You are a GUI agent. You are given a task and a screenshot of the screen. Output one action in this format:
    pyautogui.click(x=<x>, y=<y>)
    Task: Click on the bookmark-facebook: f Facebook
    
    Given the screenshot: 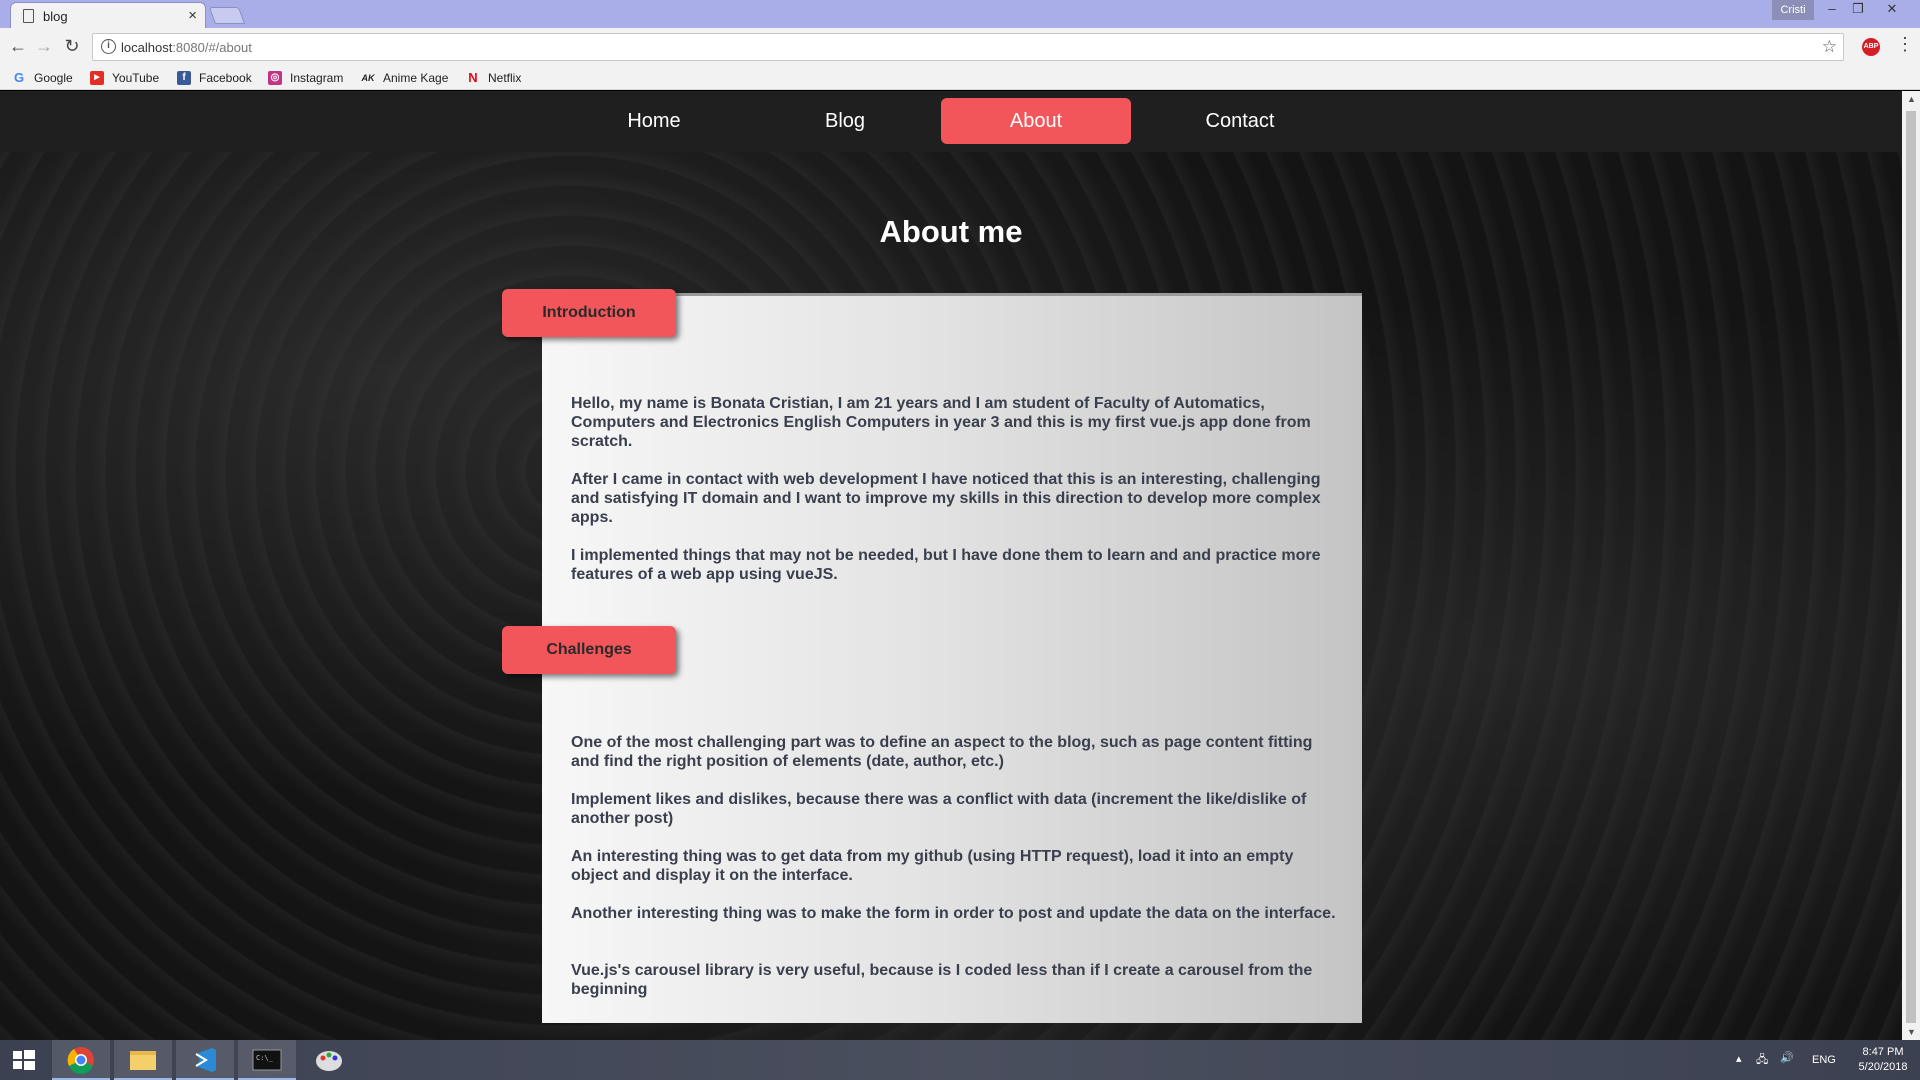 What is the action you would take?
    pyautogui.click(x=214, y=78)
    